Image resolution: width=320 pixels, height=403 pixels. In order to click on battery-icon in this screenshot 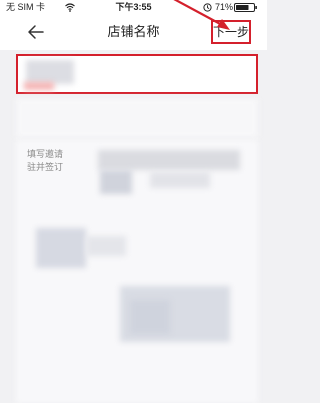, I will do `click(245, 7)`.